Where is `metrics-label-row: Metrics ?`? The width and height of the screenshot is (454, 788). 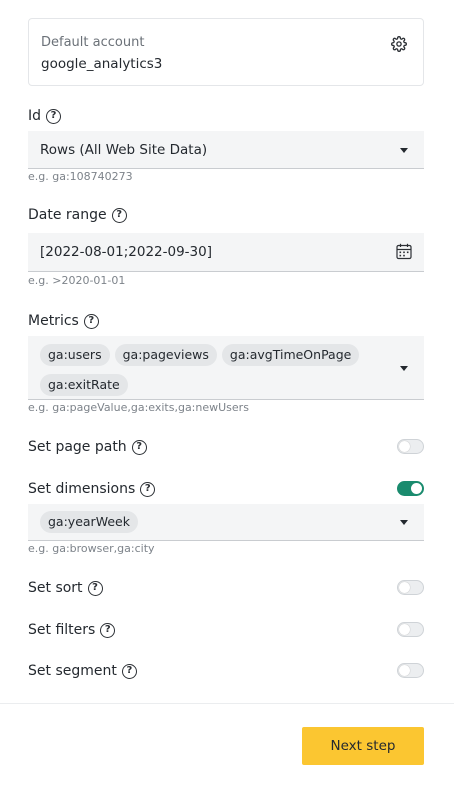
metrics-label-row: Metrics ? is located at coordinates (63, 321).